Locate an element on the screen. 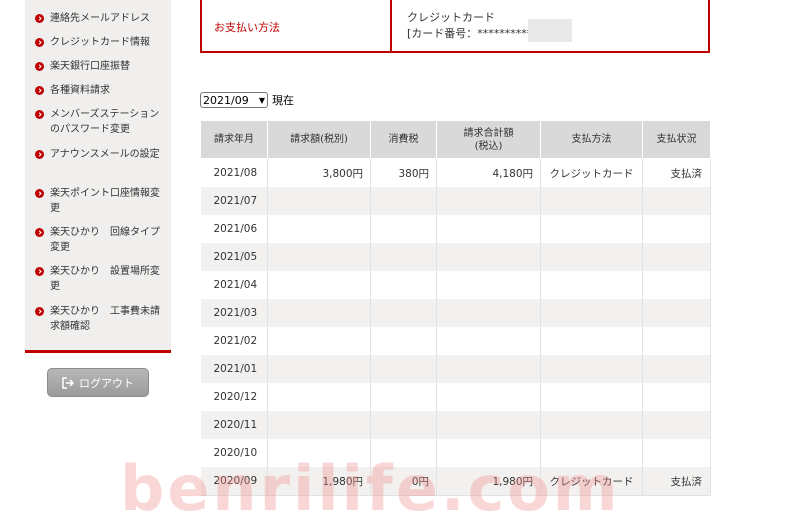  month-select: 2021/09 ▼ is located at coordinates (234, 100).